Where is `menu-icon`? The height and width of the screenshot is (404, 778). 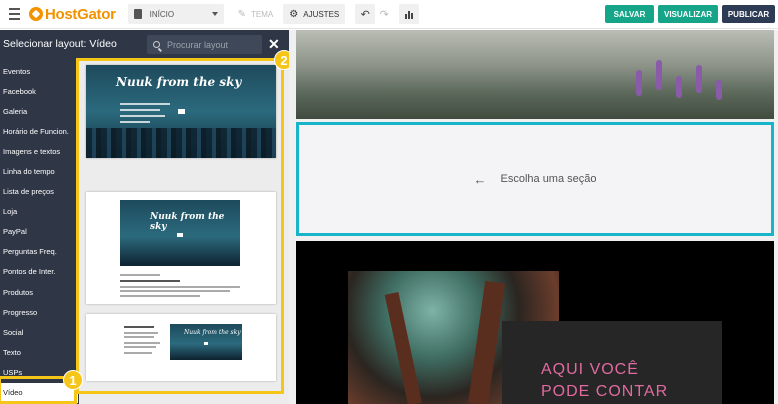 menu-icon is located at coordinates (14, 14).